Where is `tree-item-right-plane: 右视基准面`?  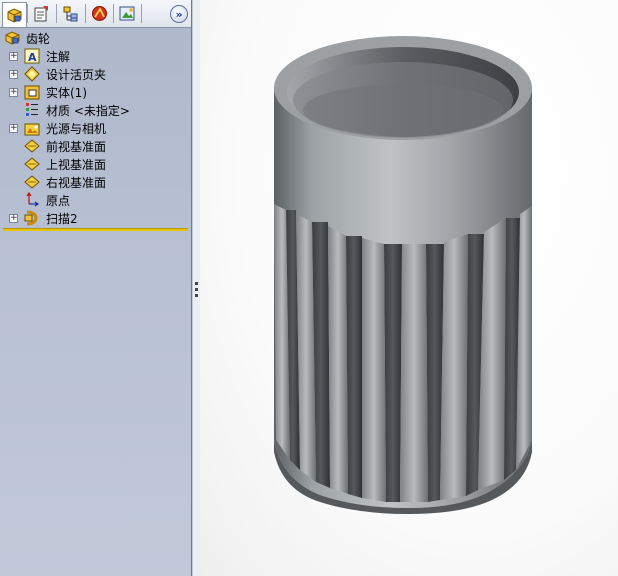
tree-item-right-plane: 右视基准面 is located at coordinates (95, 182).